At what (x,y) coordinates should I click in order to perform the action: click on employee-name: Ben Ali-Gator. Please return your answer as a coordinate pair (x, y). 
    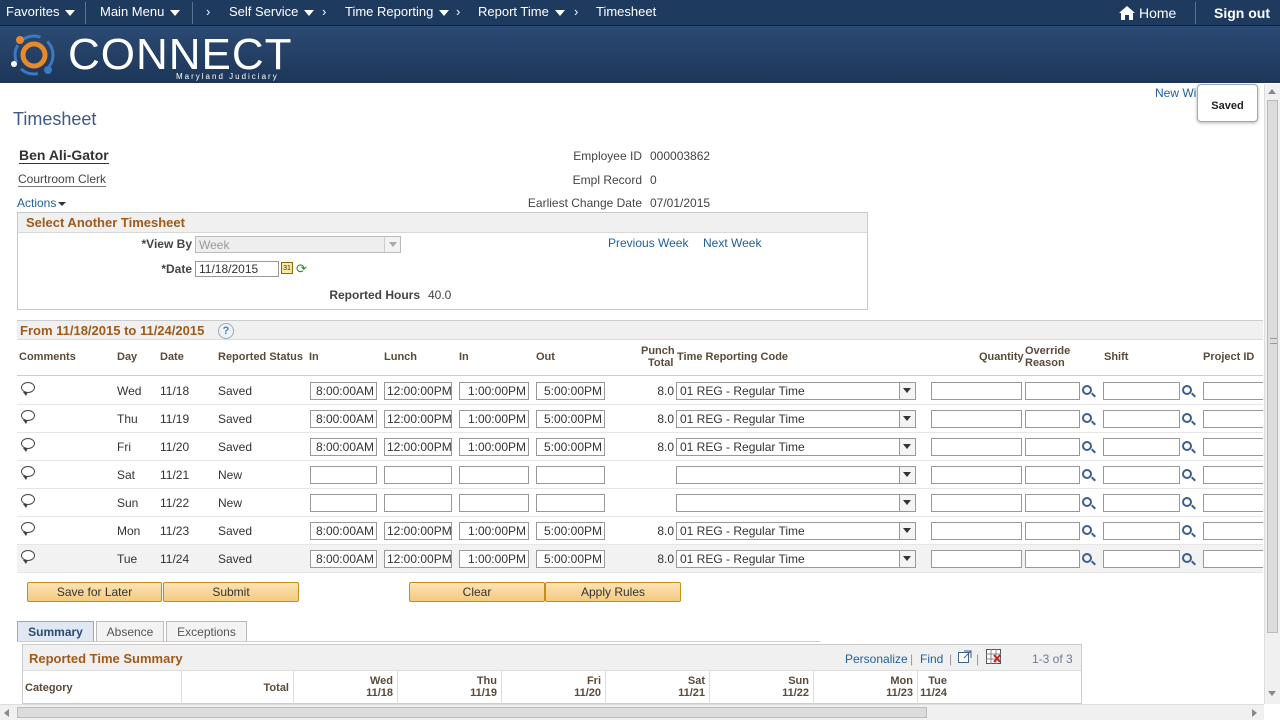
    Looking at the image, I should click on (64, 155).